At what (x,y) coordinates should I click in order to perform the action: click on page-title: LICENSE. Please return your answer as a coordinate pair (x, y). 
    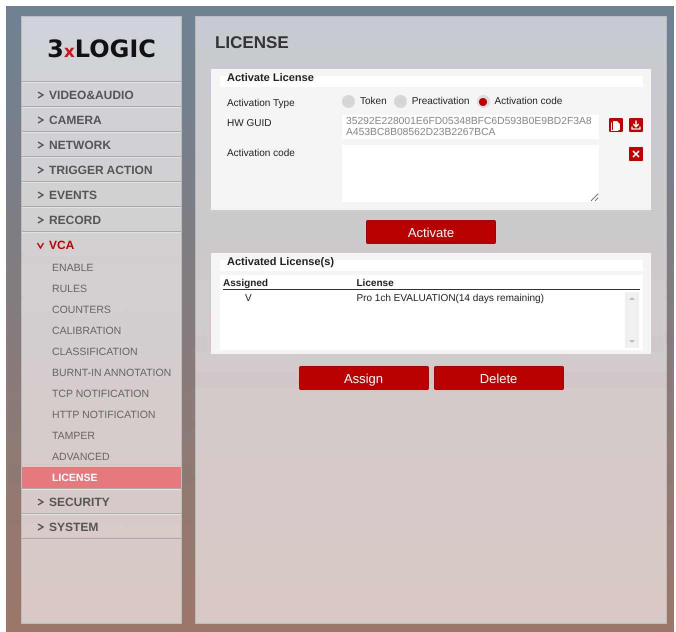
    Looking at the image, I should click on (252, 43).